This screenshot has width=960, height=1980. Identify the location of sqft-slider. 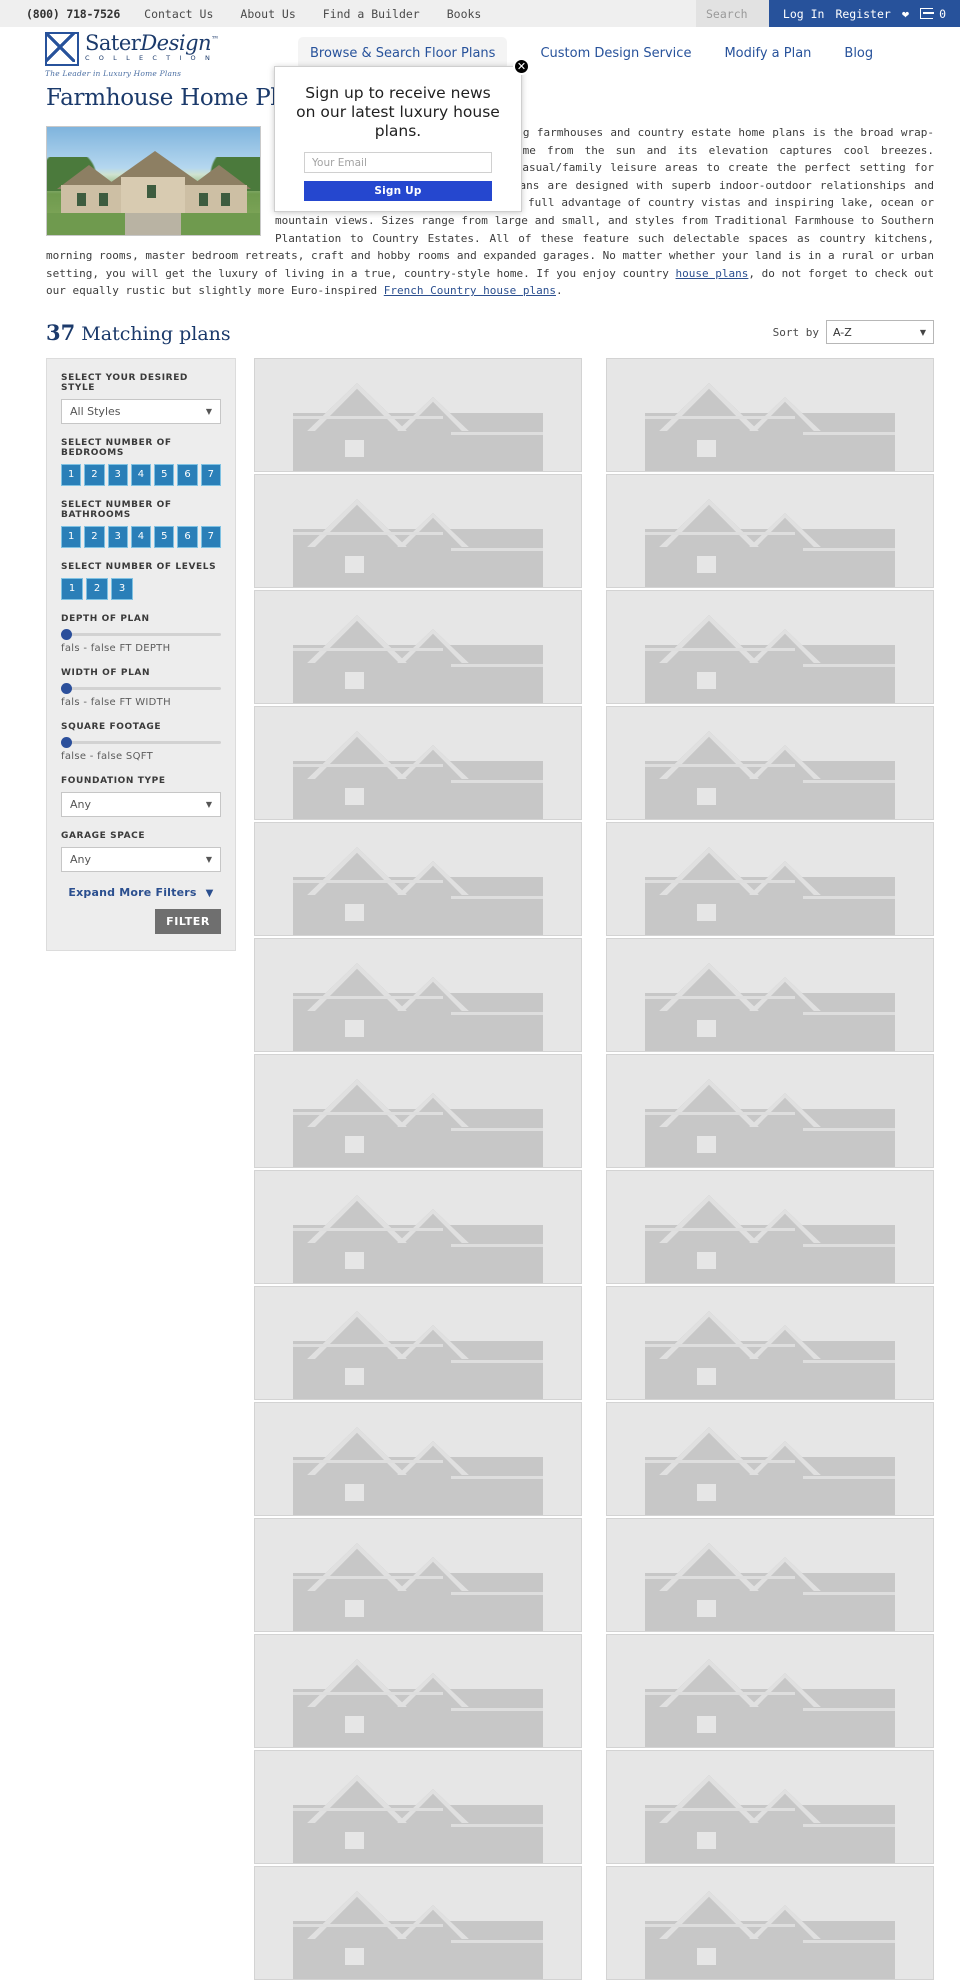
(141, 742).